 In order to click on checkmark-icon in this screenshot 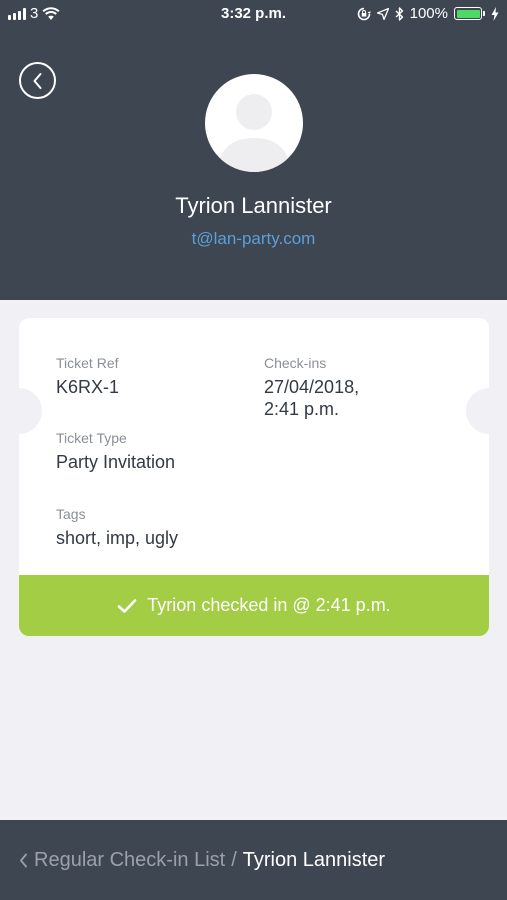, I will do `click(127, 605)`.